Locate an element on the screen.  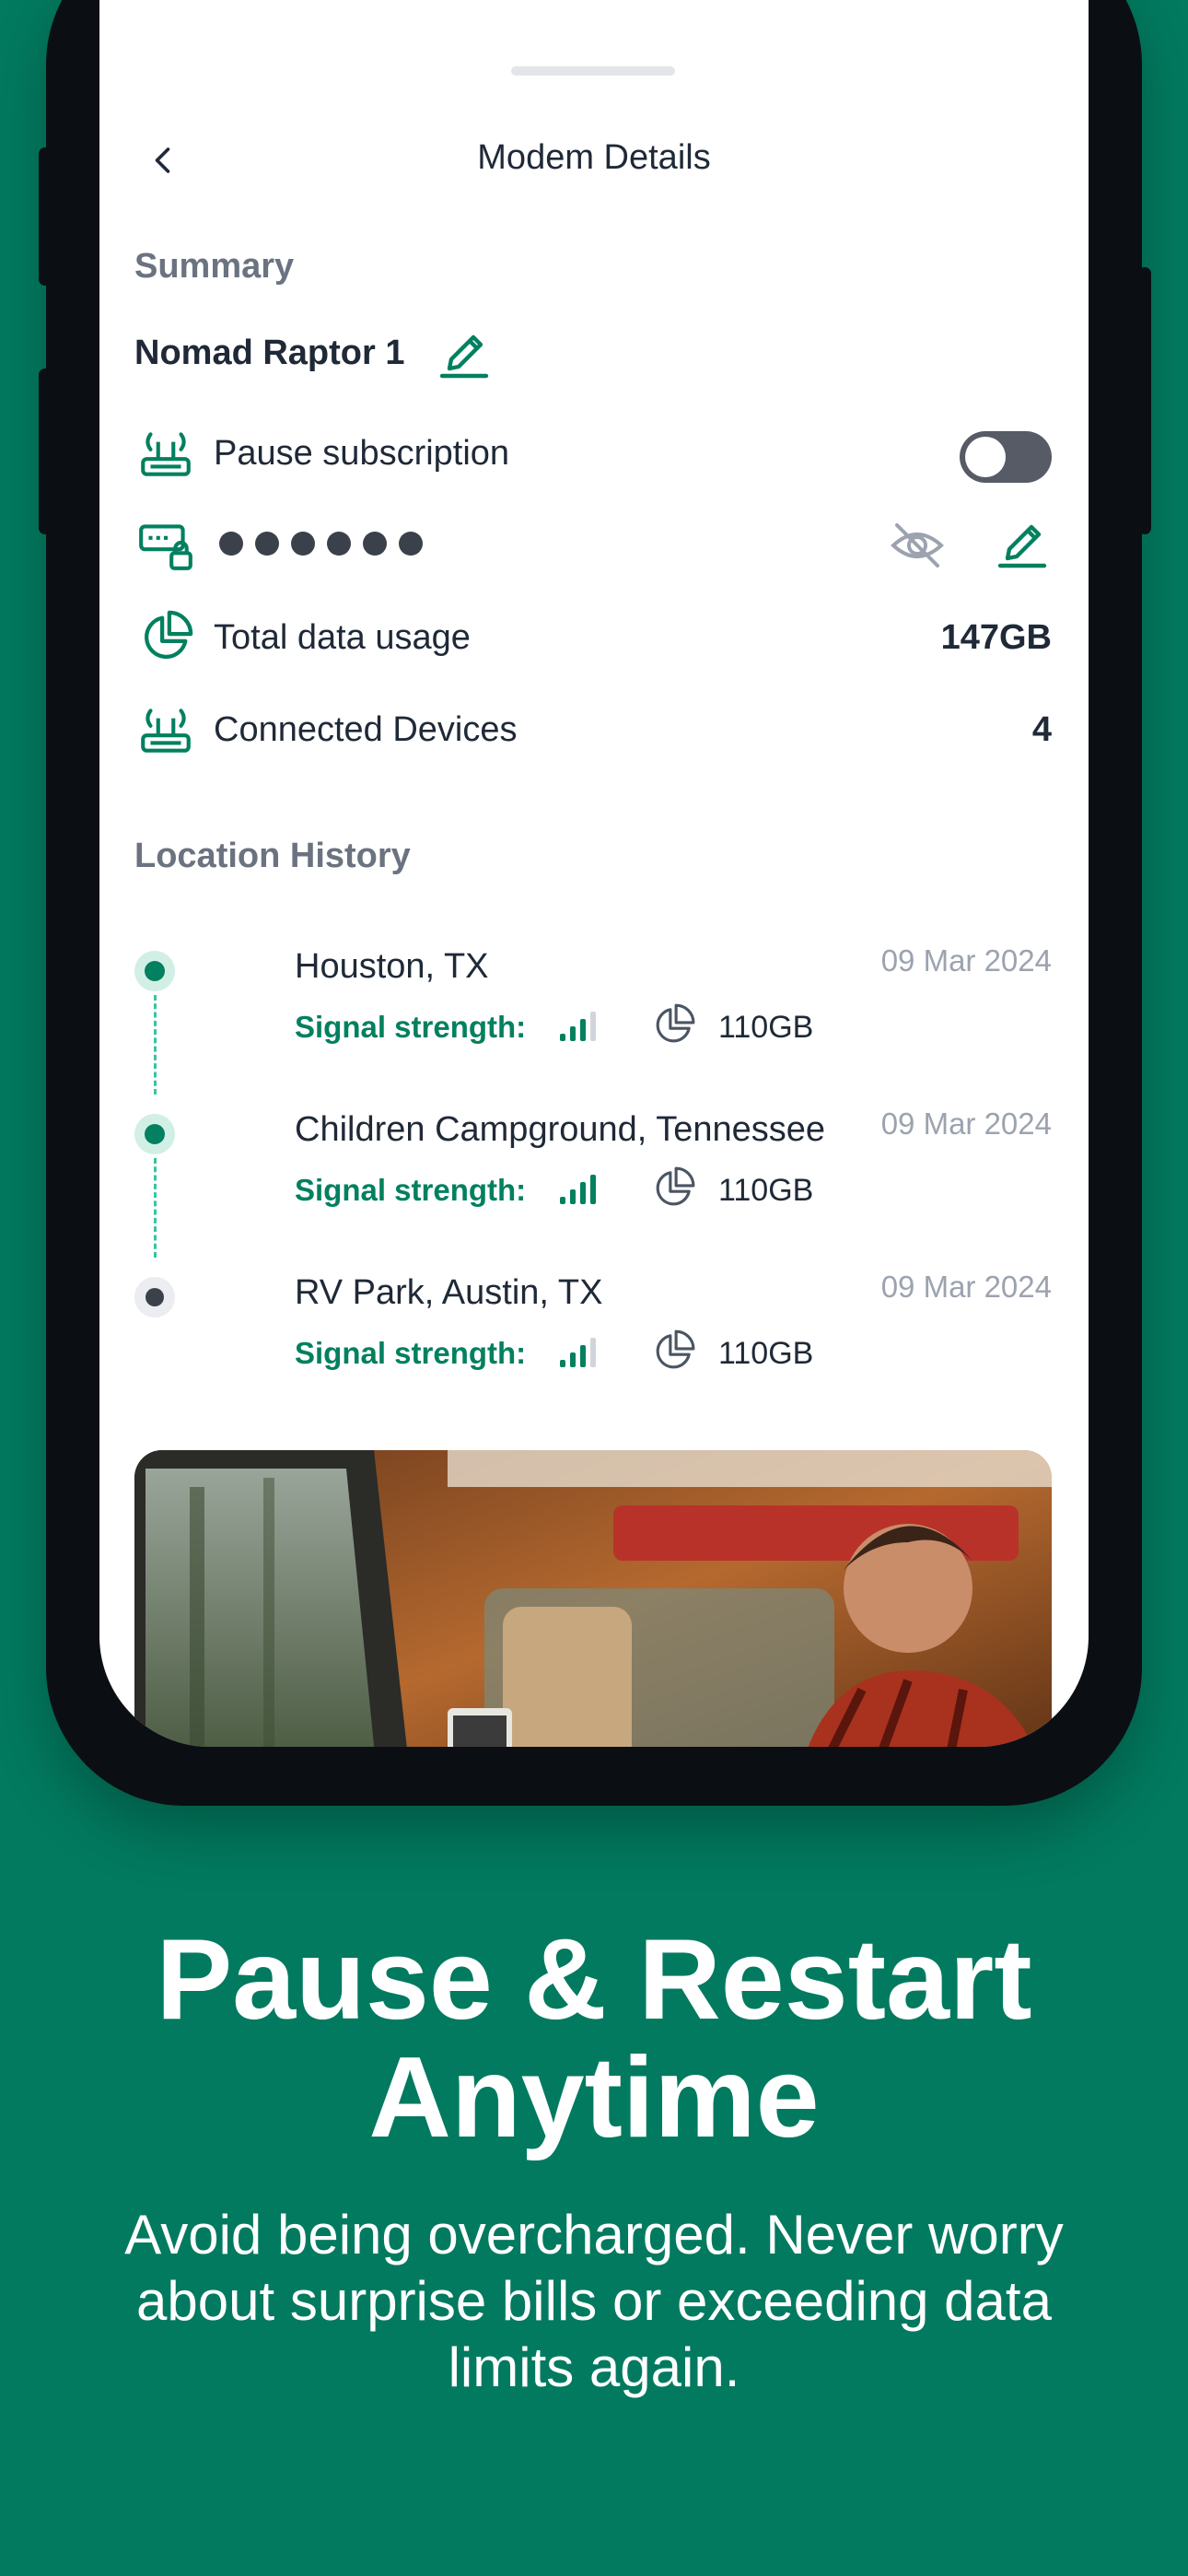
pause-subscription-toggle is located at coordinates (1006, 457).